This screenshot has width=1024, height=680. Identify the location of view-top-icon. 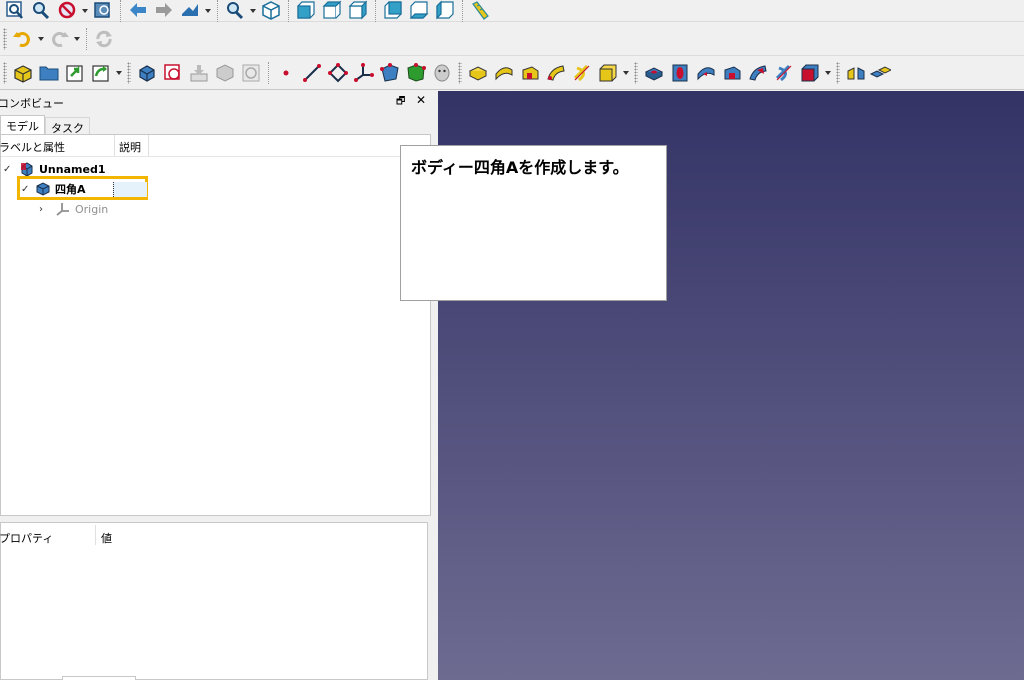
(332, 11).